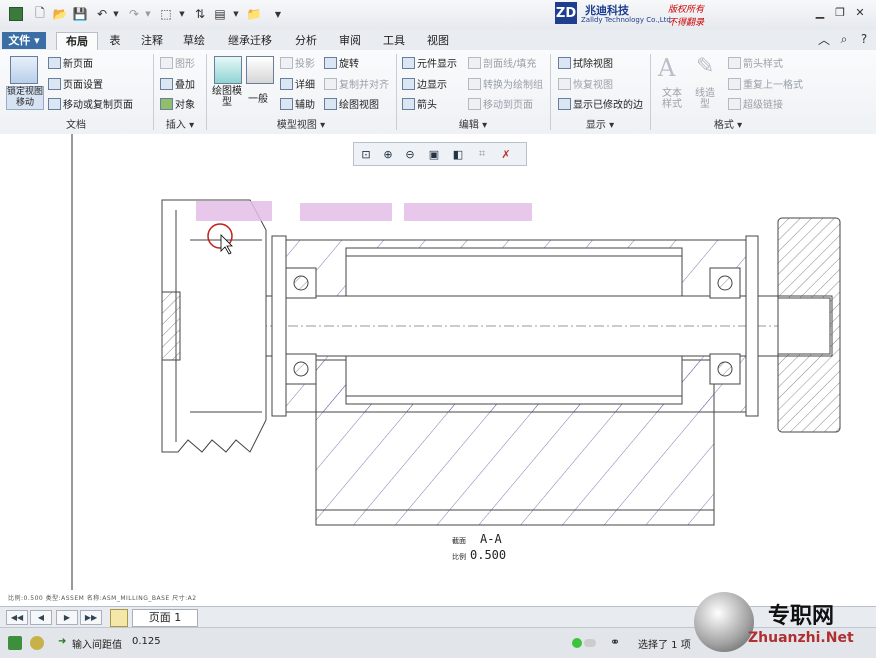 The image size is (876, 658). I want to click on graphics-button: 图形, so click(177, 62).